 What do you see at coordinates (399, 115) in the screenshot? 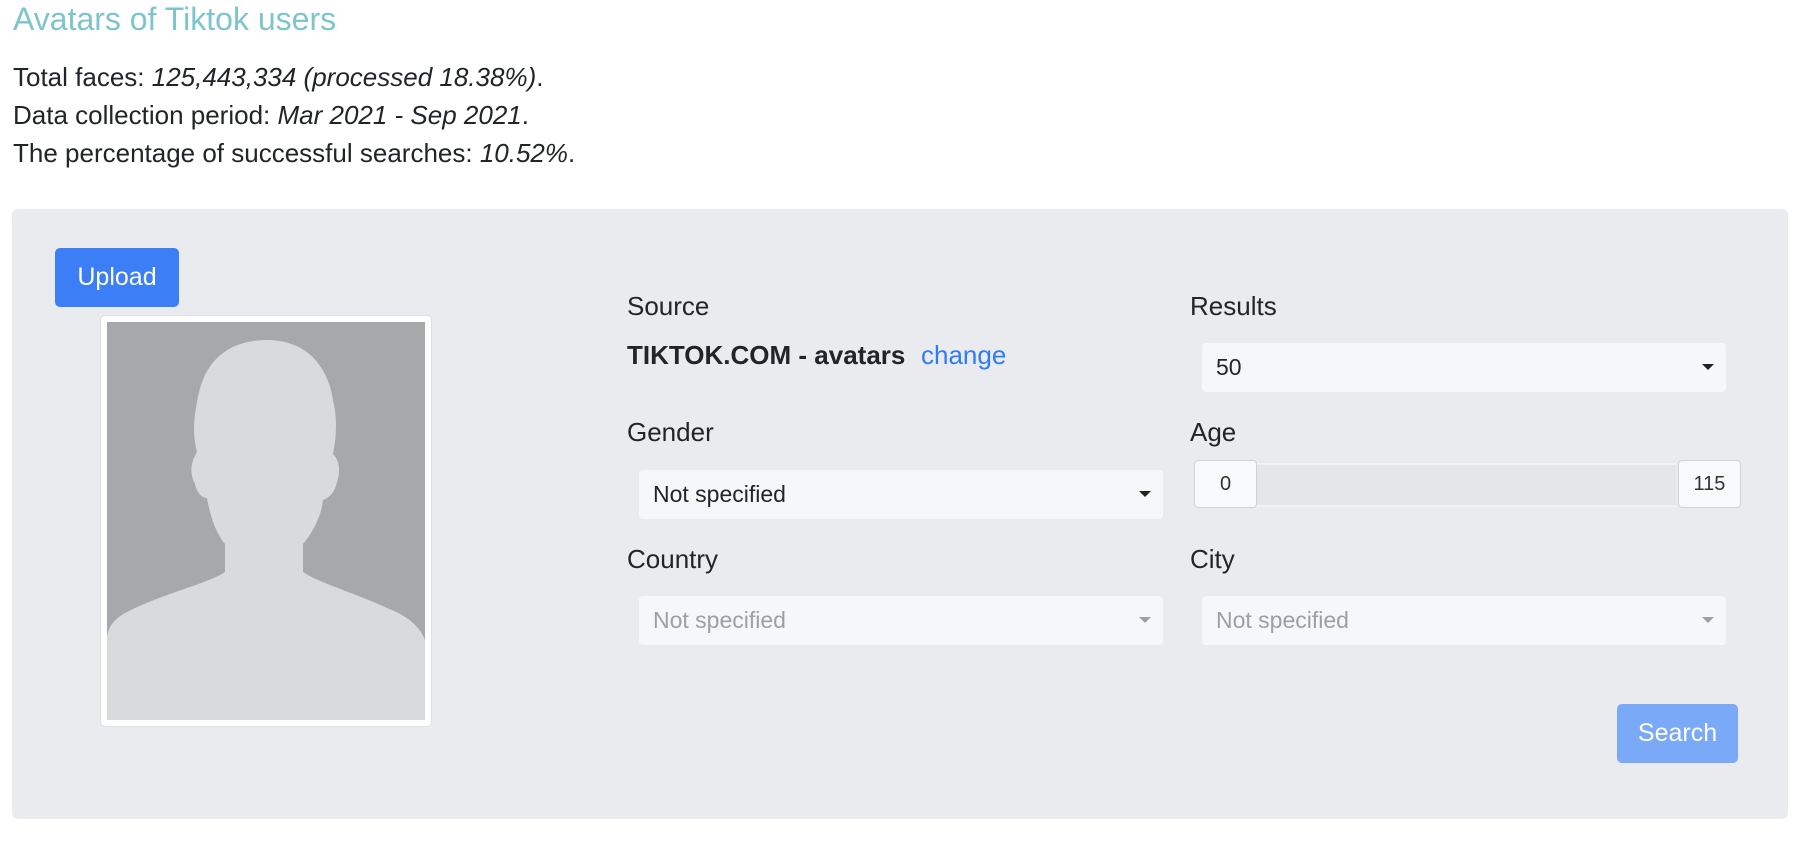
I see `collection-period-value: Mar 2021 - Sep 2021` at bounding box center [399, 115].